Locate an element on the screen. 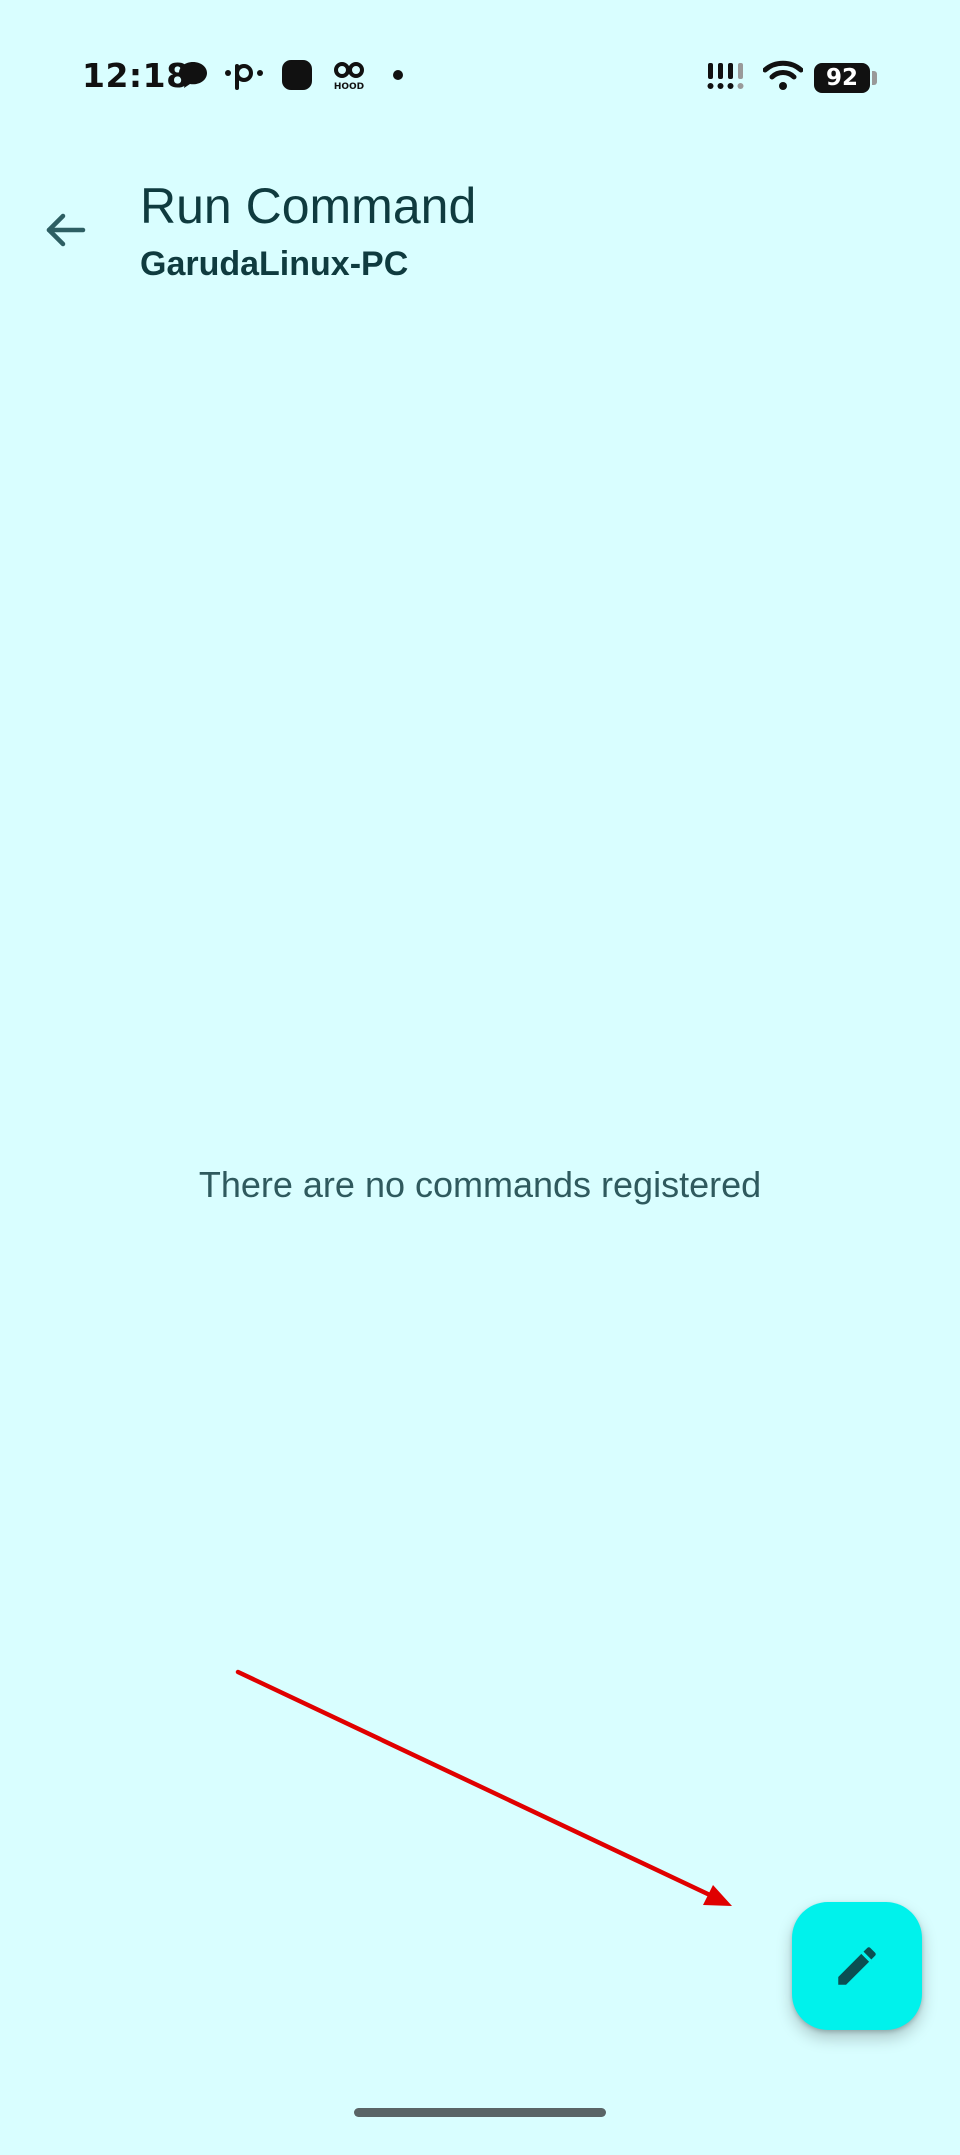 The width and height of the screenshot is (960, 2155). hood-label: HOOD is located at coordinates (349, 87).